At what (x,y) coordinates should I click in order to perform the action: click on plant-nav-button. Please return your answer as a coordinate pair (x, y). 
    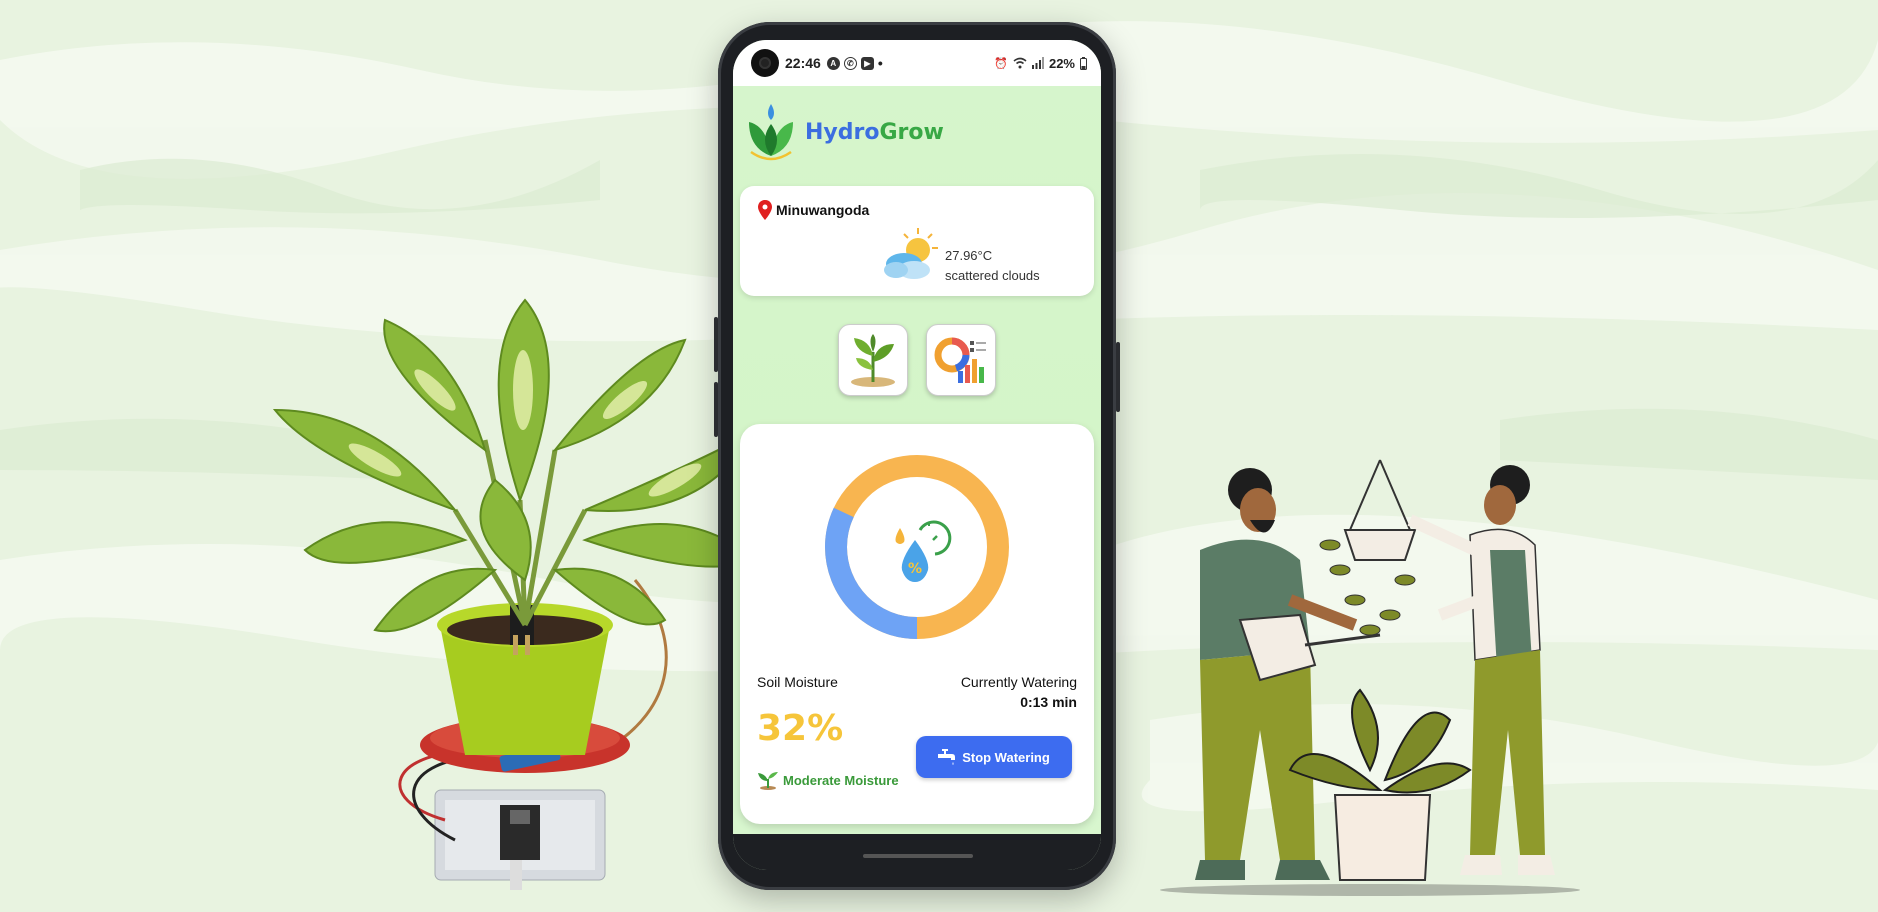
    Looking at the image, I should click on (873, 360).